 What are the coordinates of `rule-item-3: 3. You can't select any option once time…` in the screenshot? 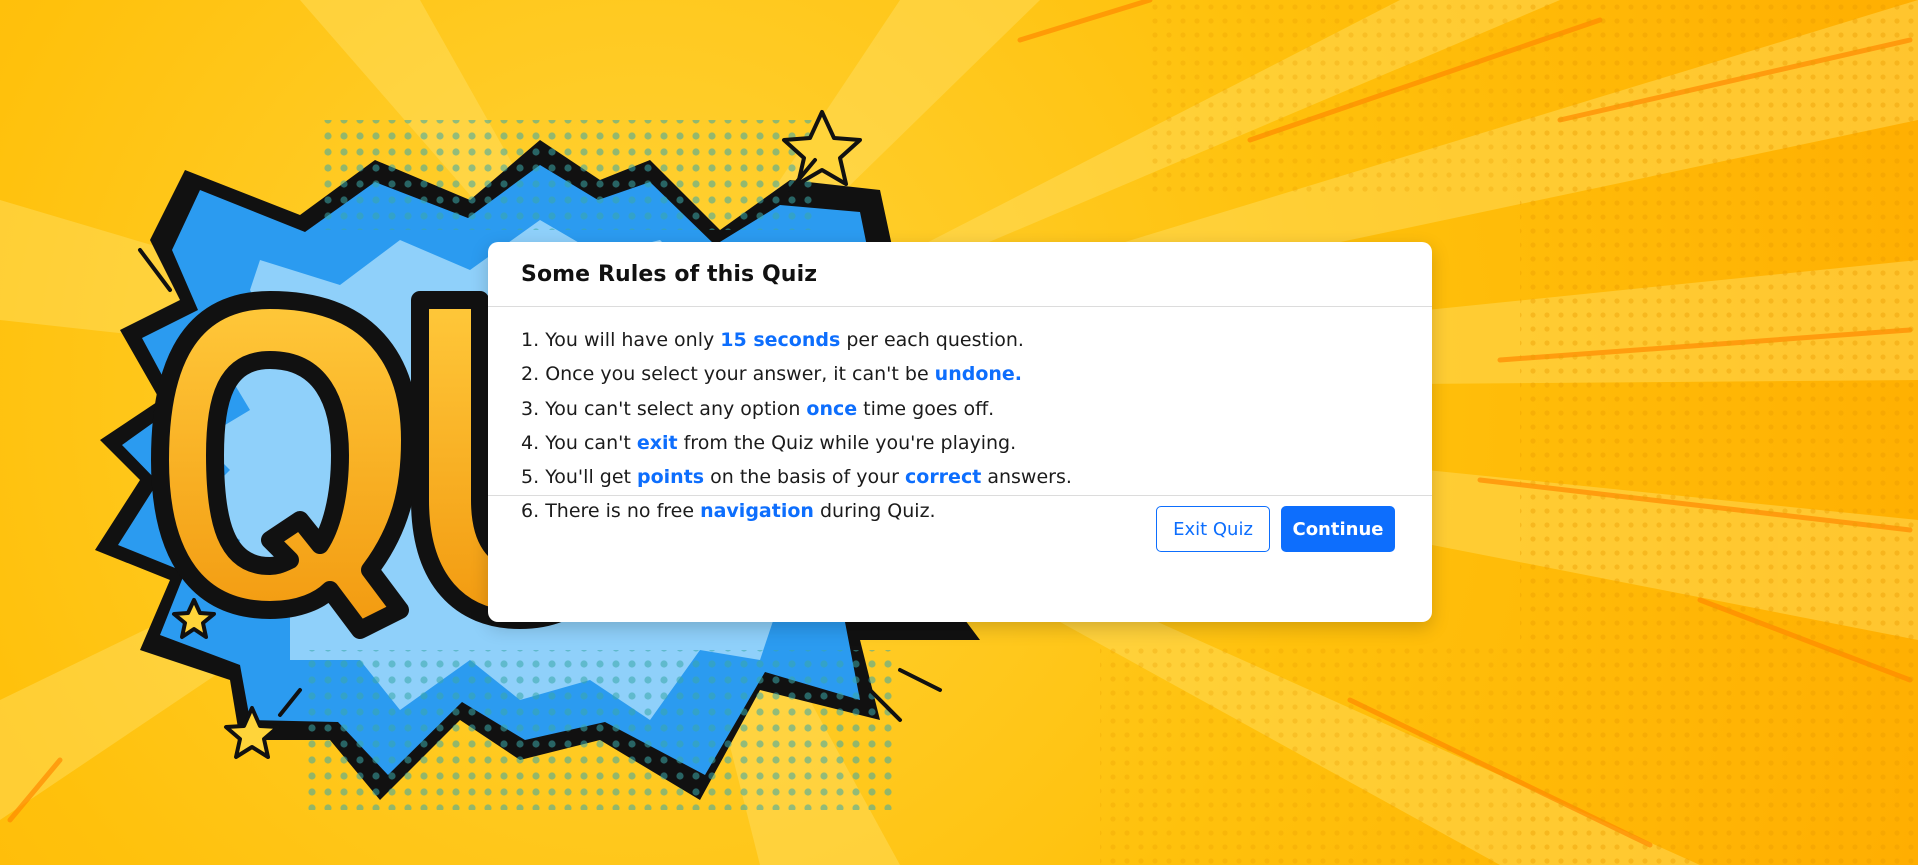 It's located at (960, 409).